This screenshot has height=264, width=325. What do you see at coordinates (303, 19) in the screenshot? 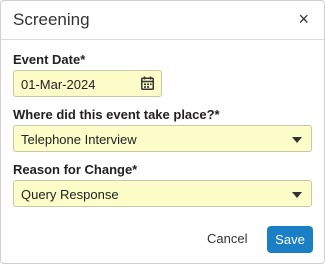
I see `close-icon: ×` at bounding box center [303, 19].